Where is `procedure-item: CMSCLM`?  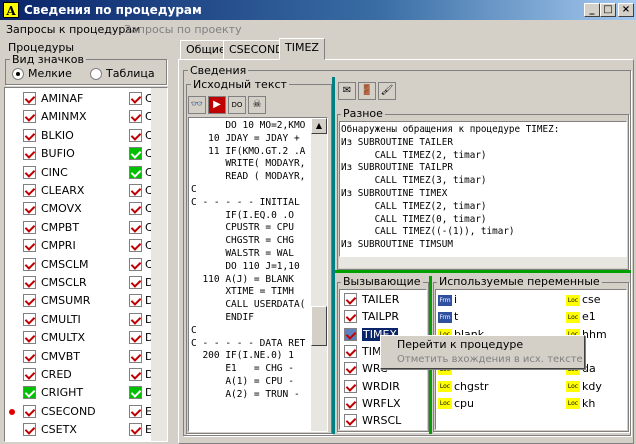
procedure-item: CMSCLM is located at coordinates (64, 264).